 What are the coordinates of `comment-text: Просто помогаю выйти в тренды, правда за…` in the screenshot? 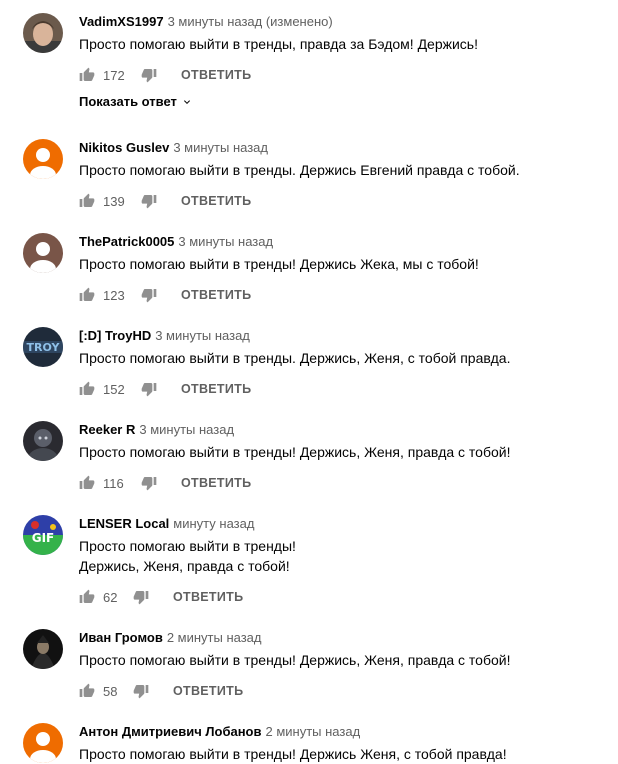 It's located at (278, 44).